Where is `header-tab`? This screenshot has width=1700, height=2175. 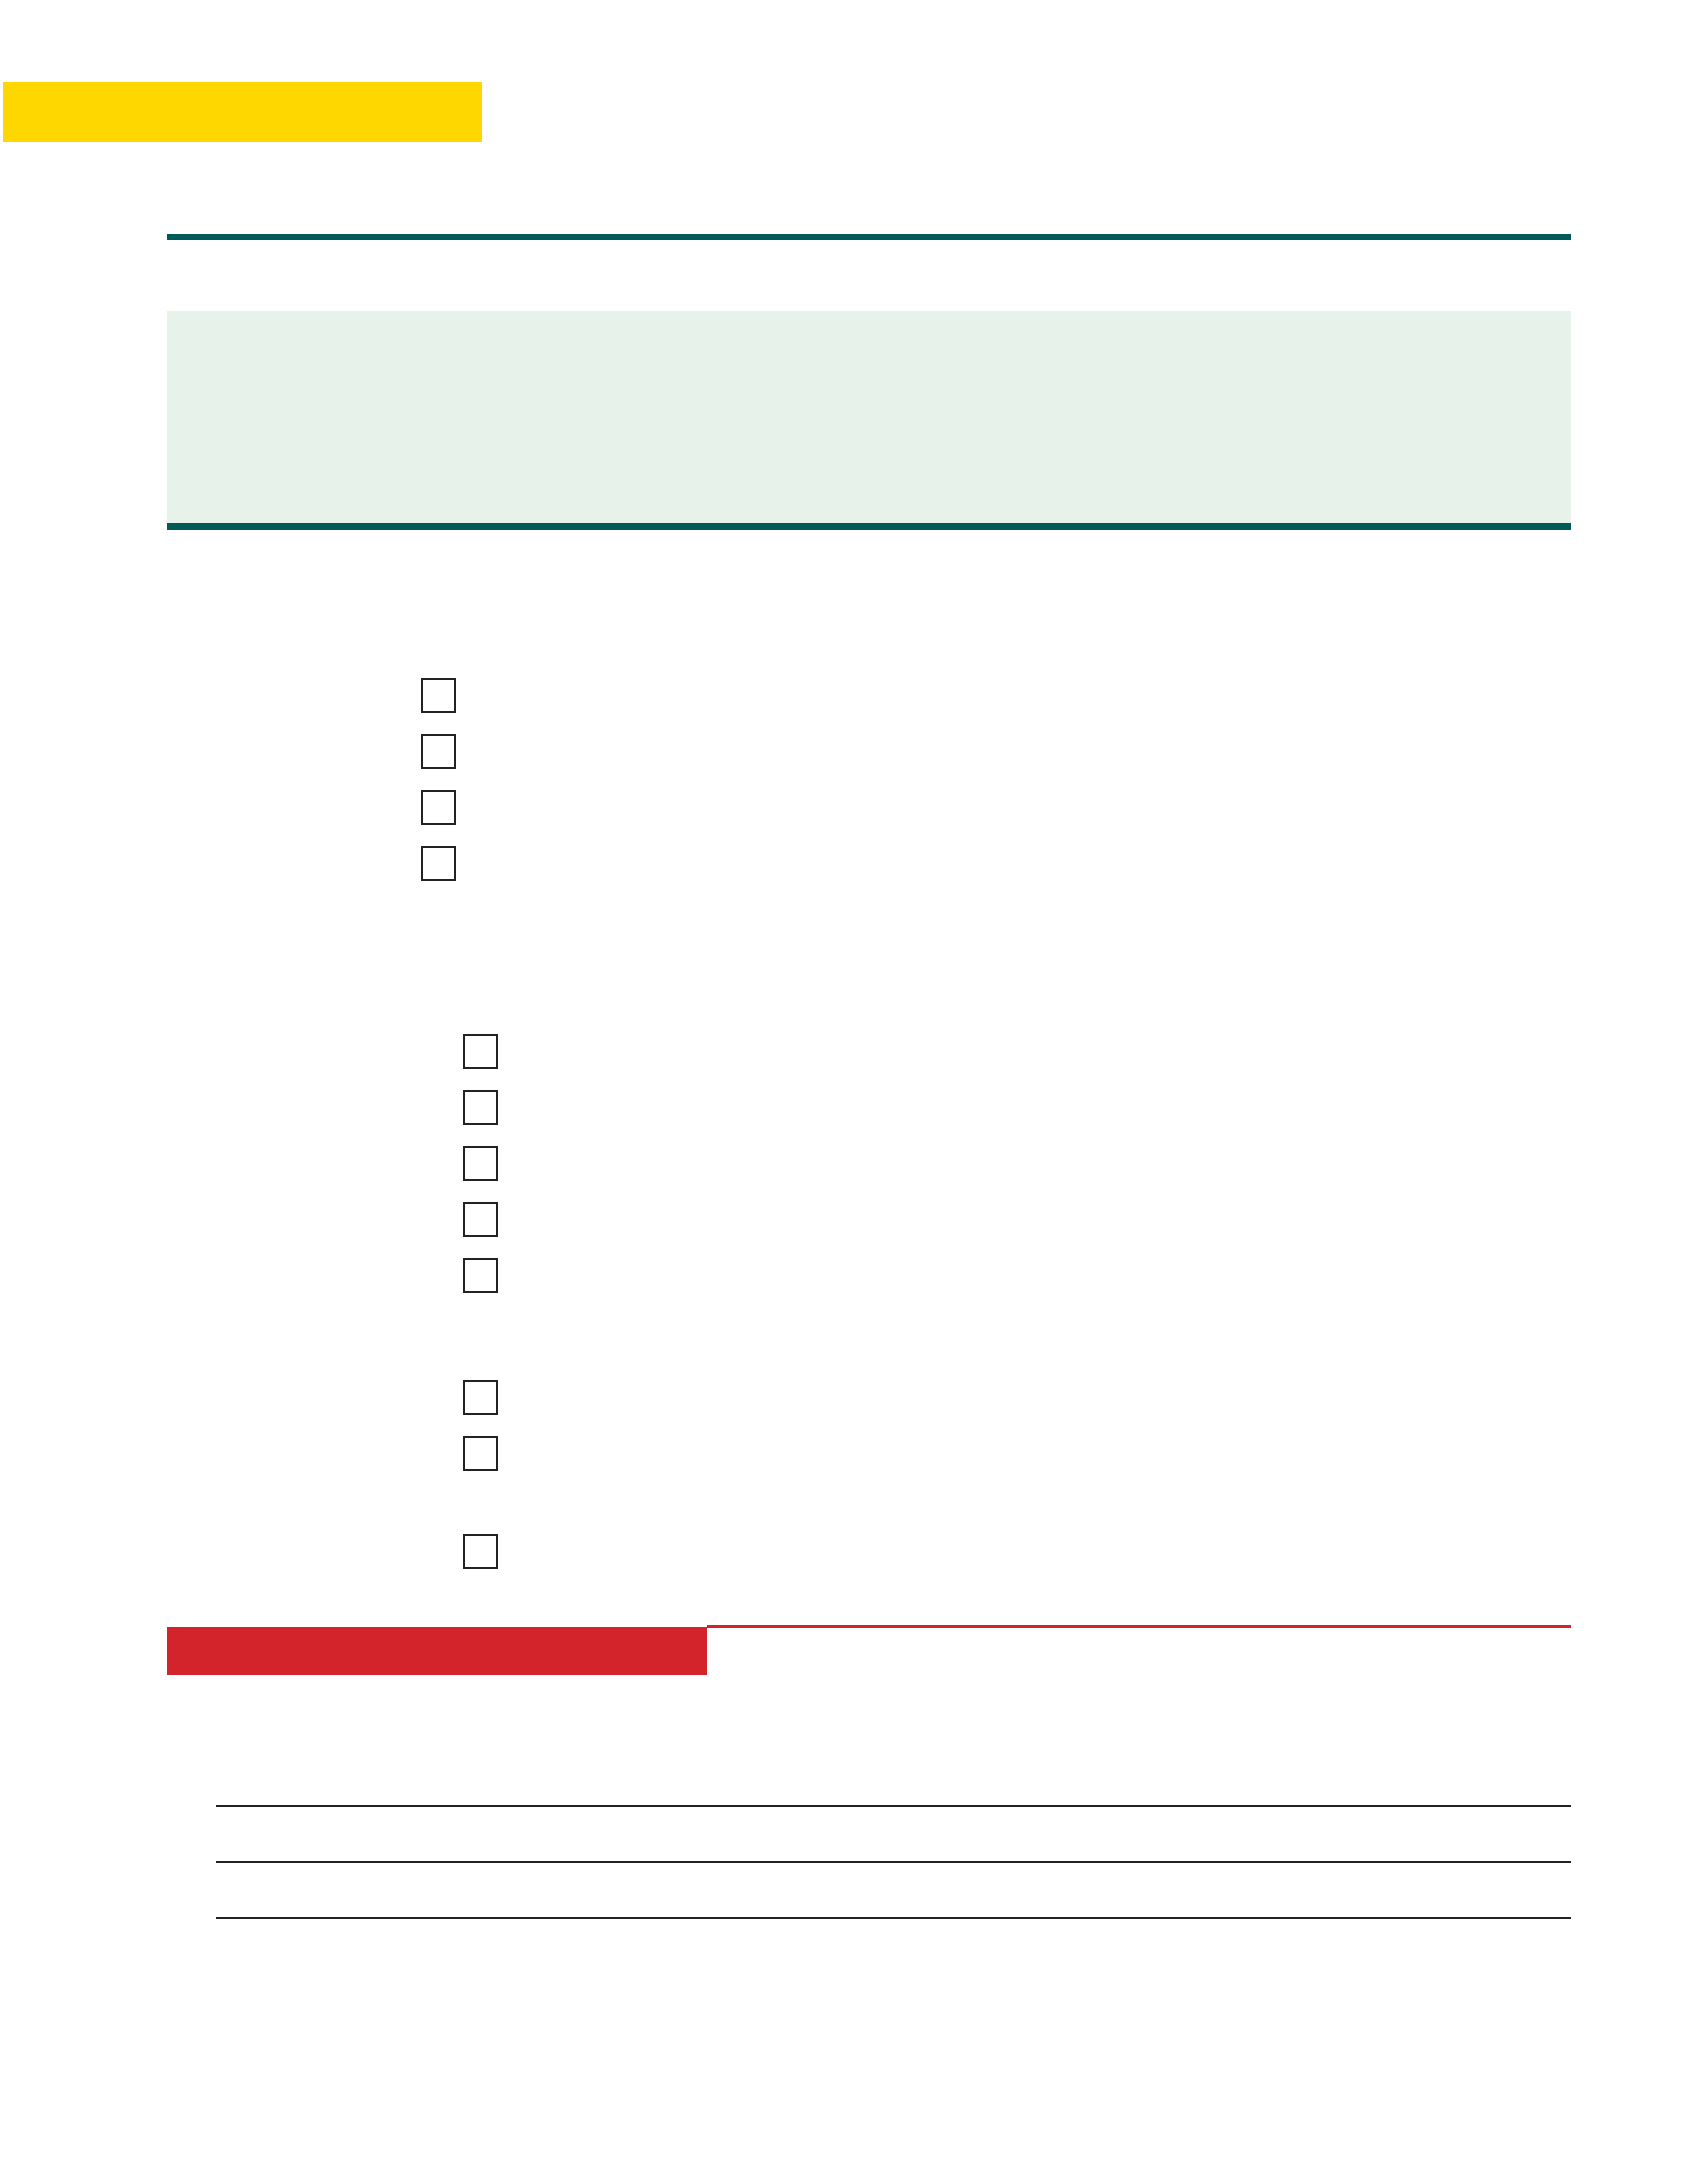
header-tab is located at coordinates (242, 112).